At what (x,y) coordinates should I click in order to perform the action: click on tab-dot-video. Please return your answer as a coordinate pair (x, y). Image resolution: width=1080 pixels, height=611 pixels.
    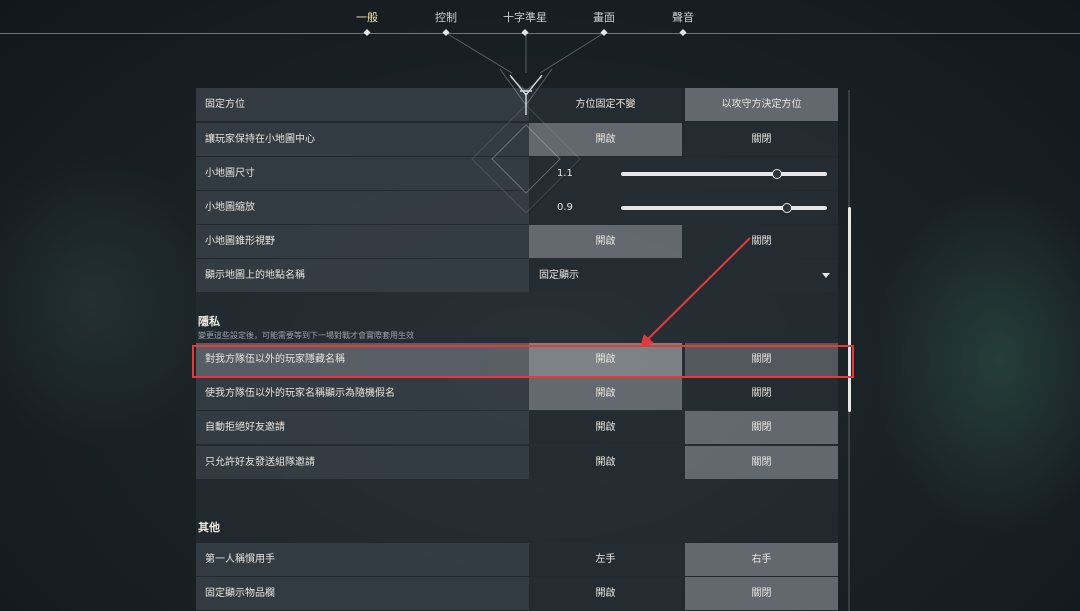
    Looking at the image, I should click on (604, 32).